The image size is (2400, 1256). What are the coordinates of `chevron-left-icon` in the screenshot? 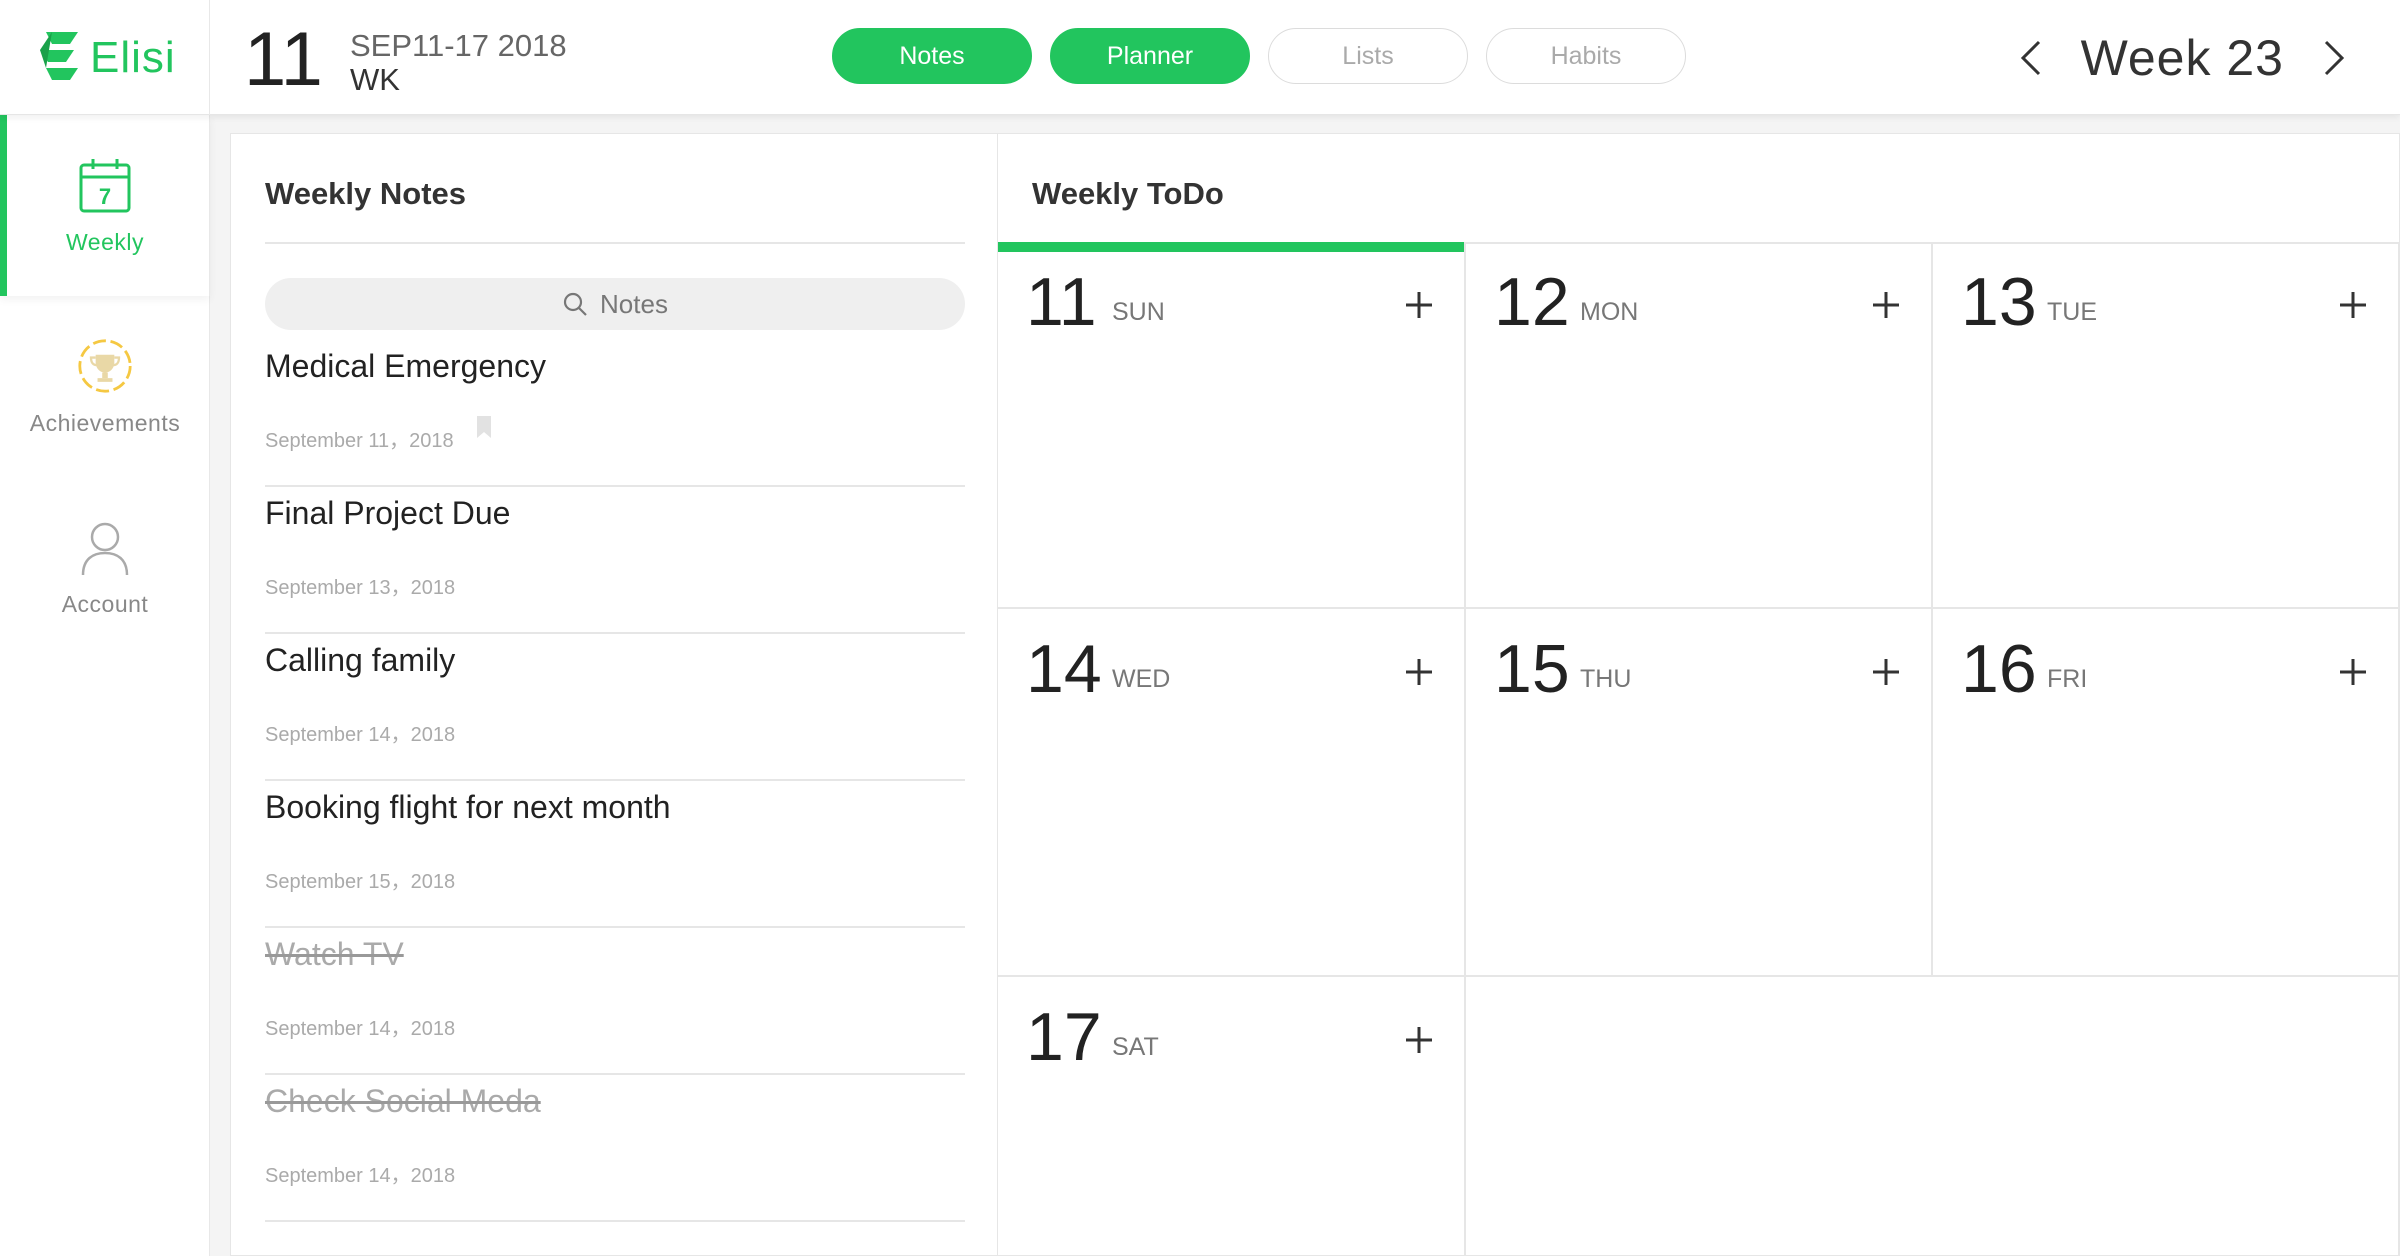 It's located at (2033, 58).